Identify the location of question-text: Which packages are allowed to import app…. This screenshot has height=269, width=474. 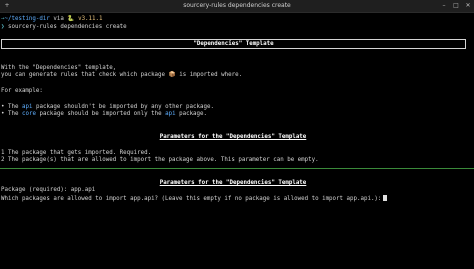
(191, 199).